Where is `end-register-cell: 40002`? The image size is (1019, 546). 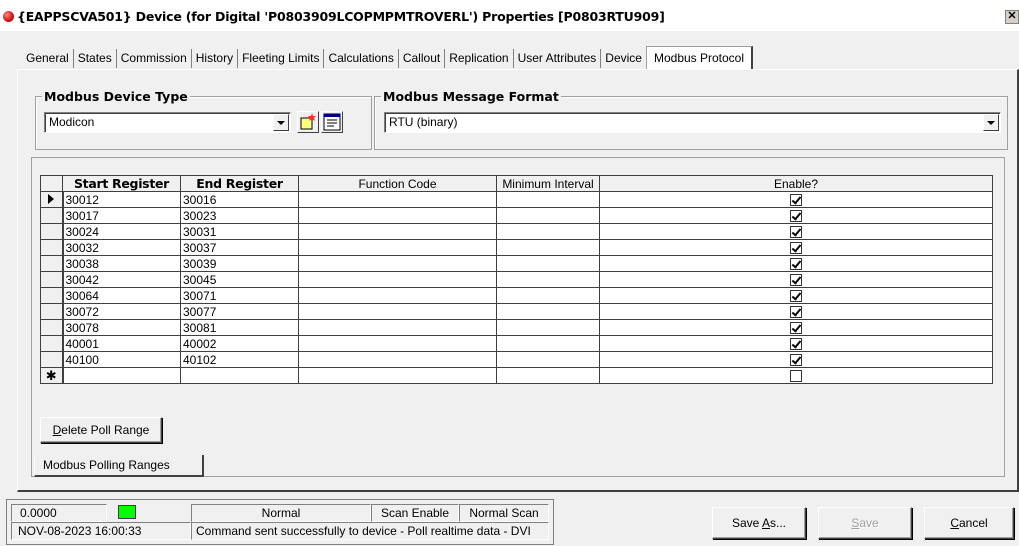 end-register-cell: 40002 is located at coordinates (239, 343).